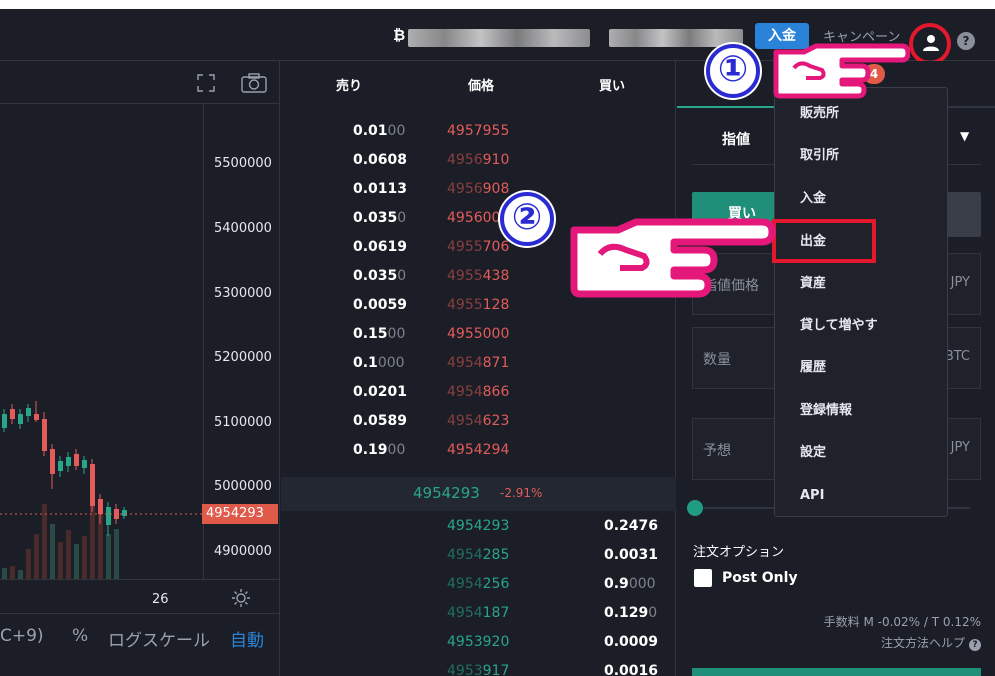 This screenshot has height=676, width=995. Describe the element at coordinates (206, 83) in the screenshot. I see `expand-icon` at that location.